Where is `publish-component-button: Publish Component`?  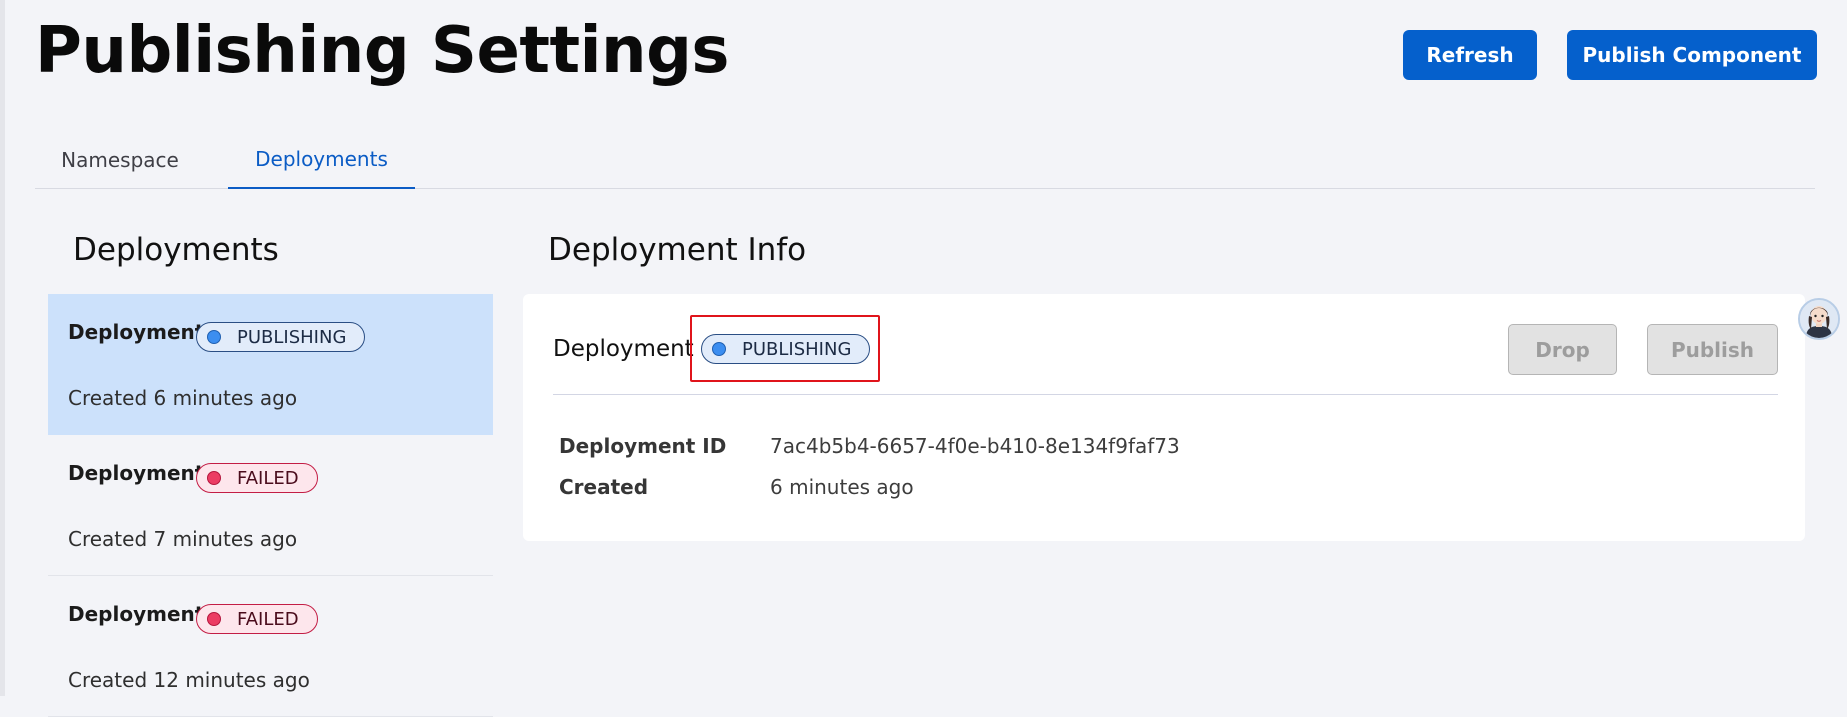
publish-component-button: Publish Component is located at coordinates (1692, 55).